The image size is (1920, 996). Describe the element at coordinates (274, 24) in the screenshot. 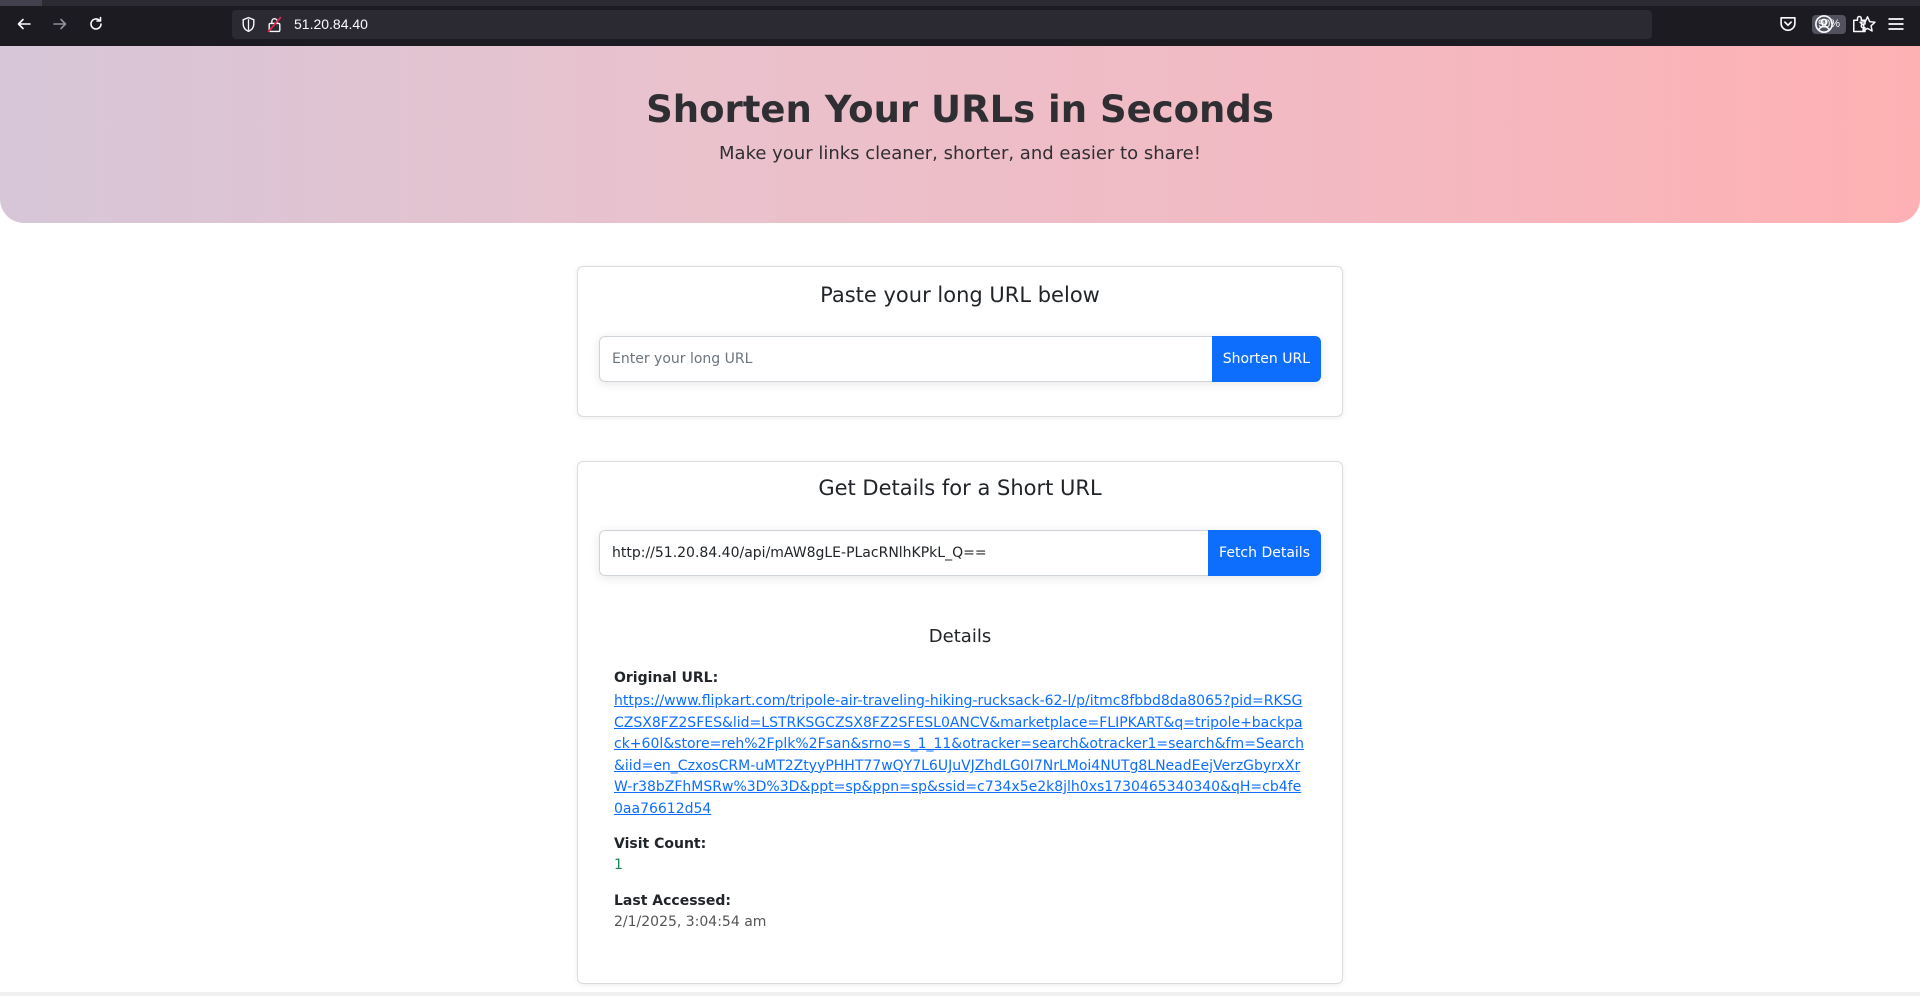

I see `insecure-lock-icon` at that location.